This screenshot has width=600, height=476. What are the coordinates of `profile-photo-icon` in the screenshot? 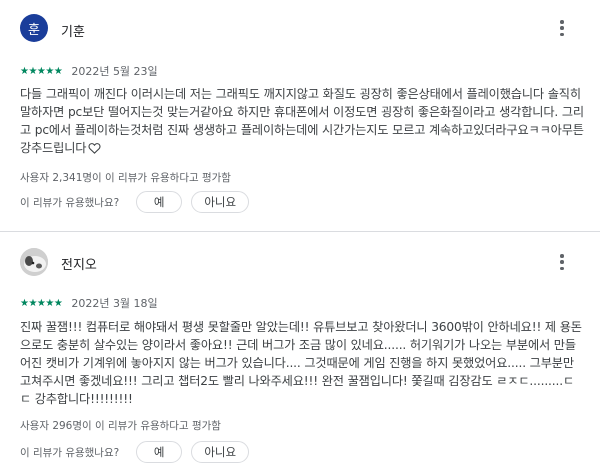 It's located at (34, 262).